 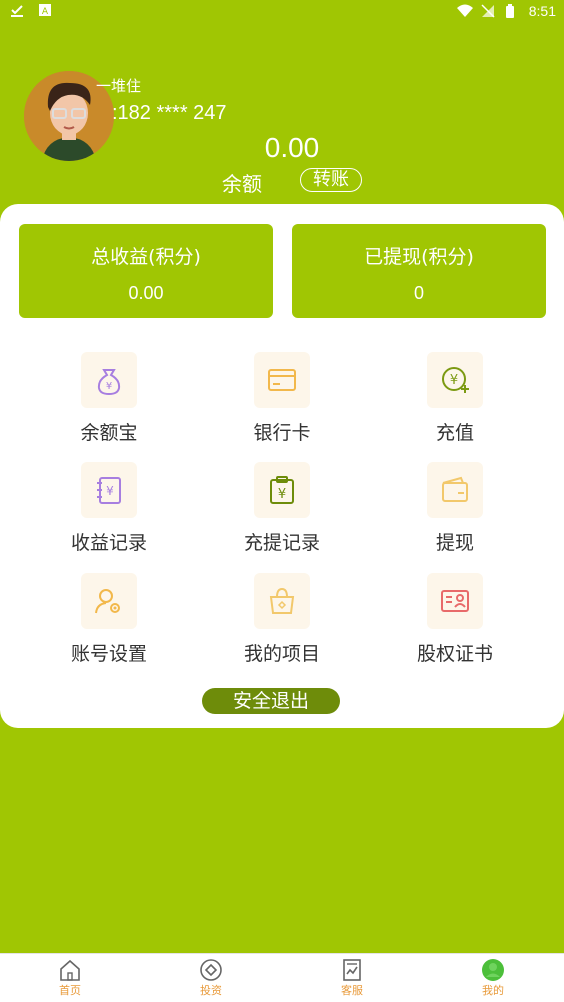 I want to click on nickname: 一堆住, so click(x=119, y=86).